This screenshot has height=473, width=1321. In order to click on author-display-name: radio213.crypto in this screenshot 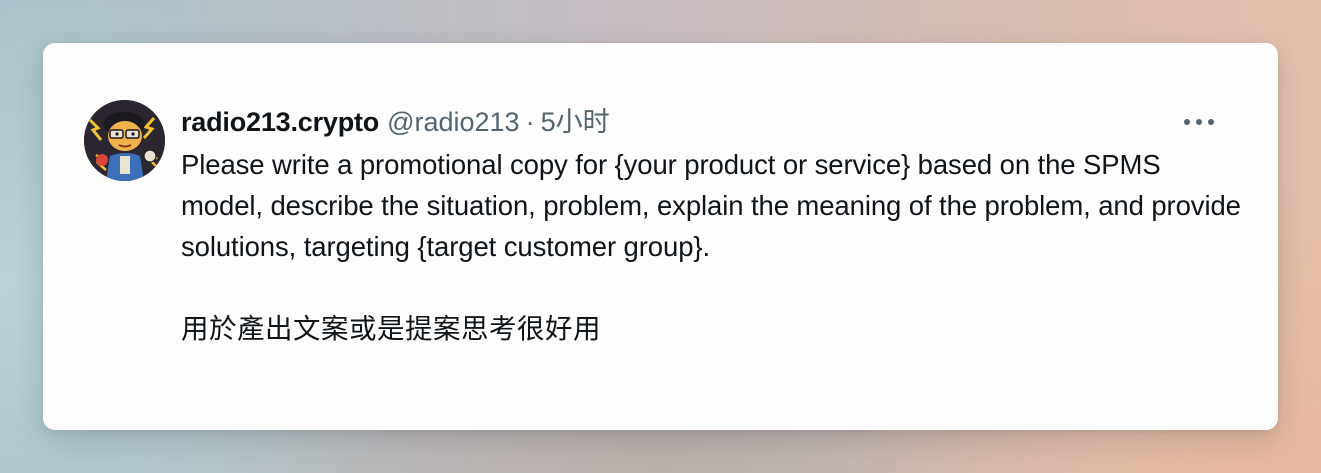, I will do `click(280, 122)`.